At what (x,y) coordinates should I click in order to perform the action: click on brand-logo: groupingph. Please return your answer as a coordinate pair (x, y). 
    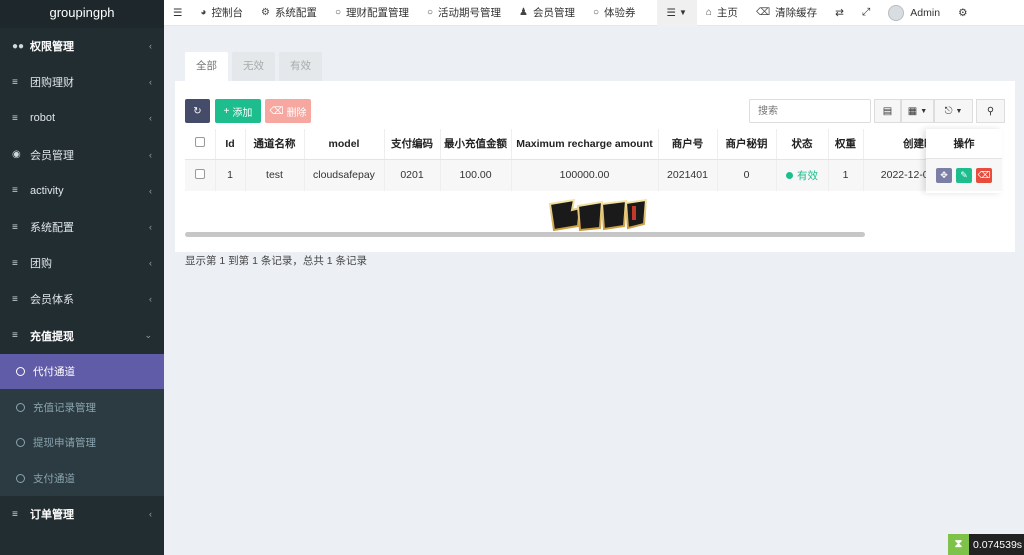
    Looking at the image, I should click on (82, 14).